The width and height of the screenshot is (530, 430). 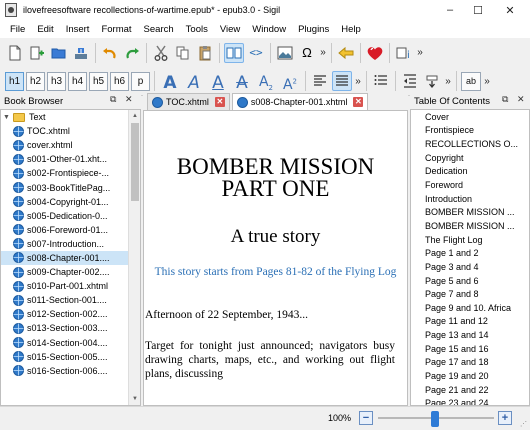 What do you see at coordinates (234, 52) in the screenshot?
I see `book-view-button` at bounding box center [234, 52].